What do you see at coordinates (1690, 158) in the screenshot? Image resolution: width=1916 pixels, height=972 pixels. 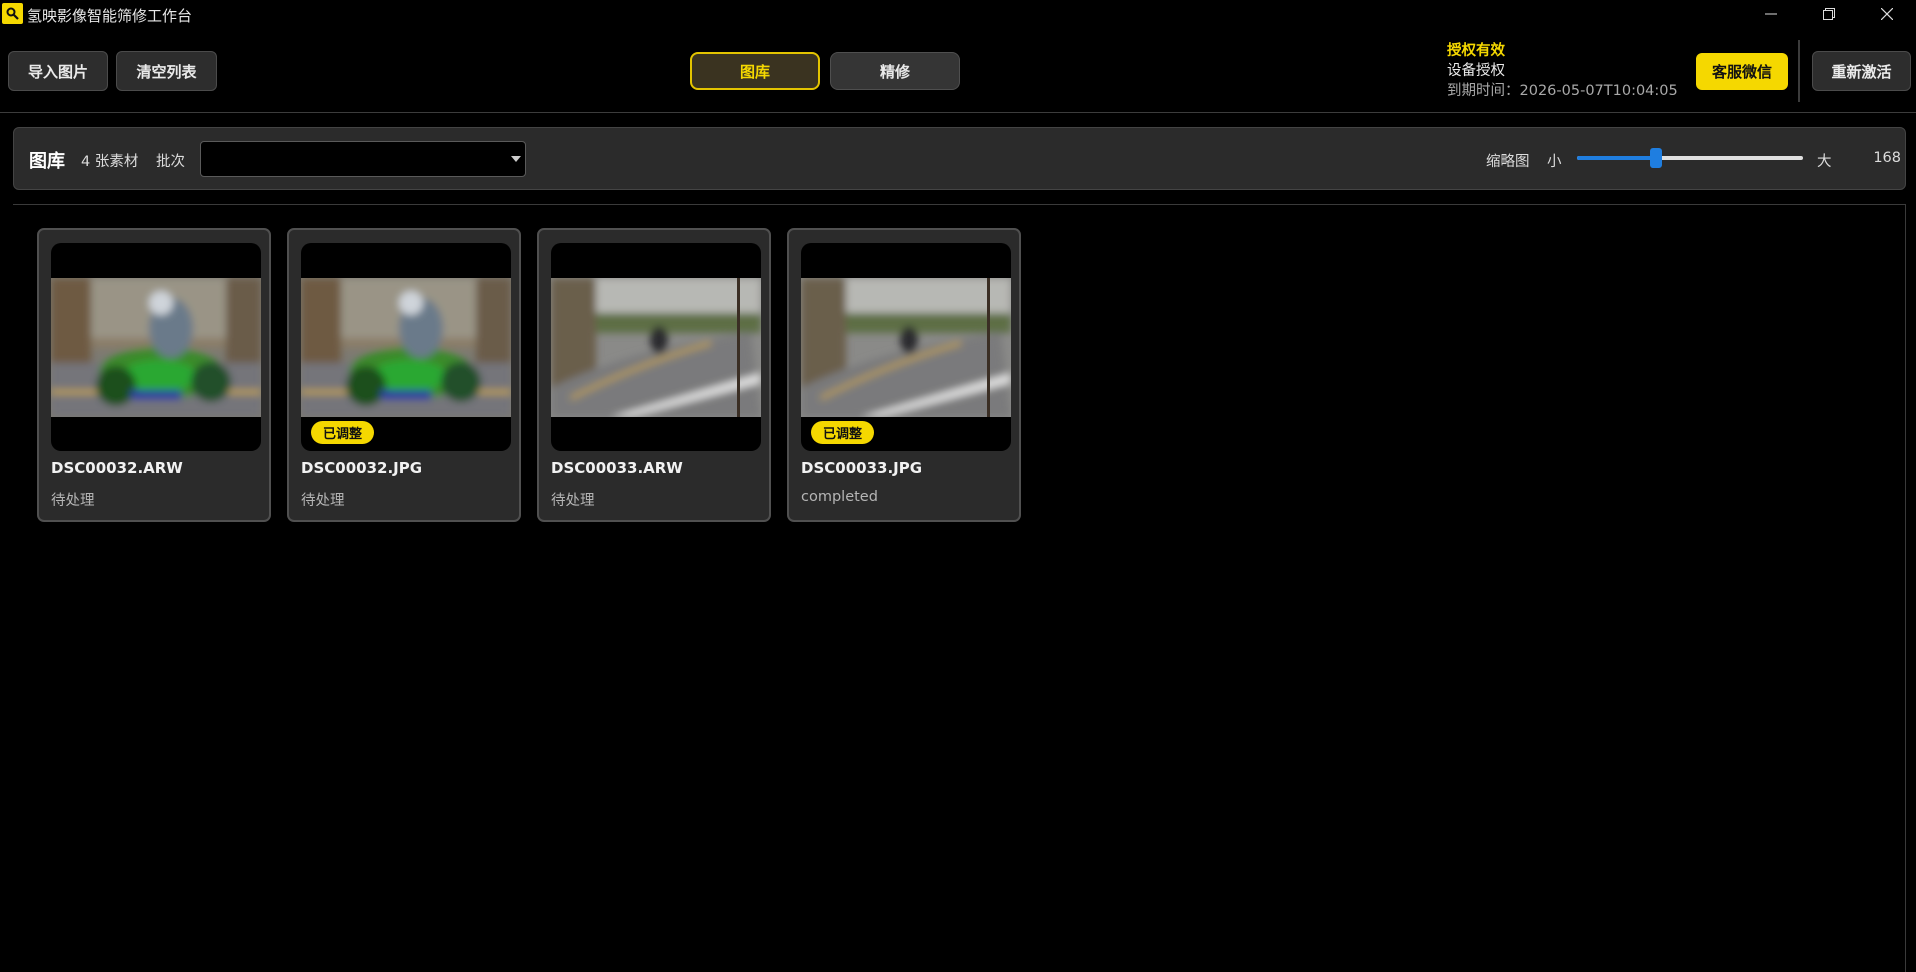 I see `thumbnail-size-slider` at bounding box center [1690, 158].